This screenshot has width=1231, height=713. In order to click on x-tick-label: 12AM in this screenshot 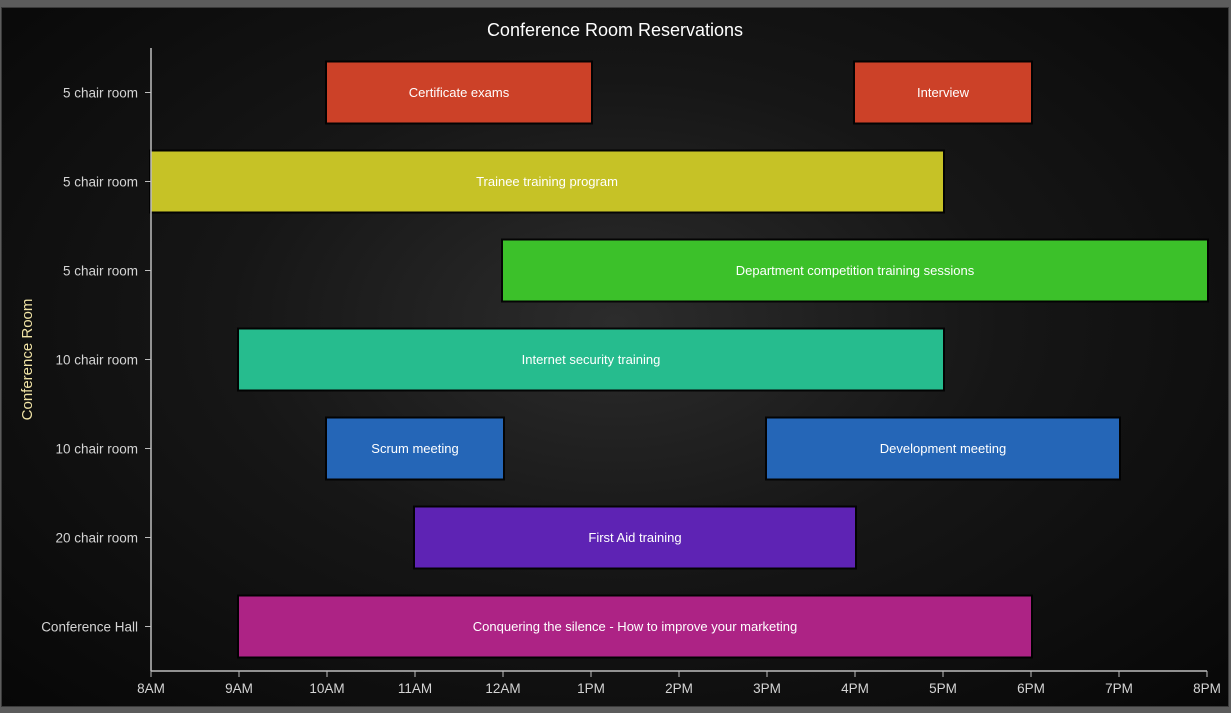, I will do `click(502, 688)`.